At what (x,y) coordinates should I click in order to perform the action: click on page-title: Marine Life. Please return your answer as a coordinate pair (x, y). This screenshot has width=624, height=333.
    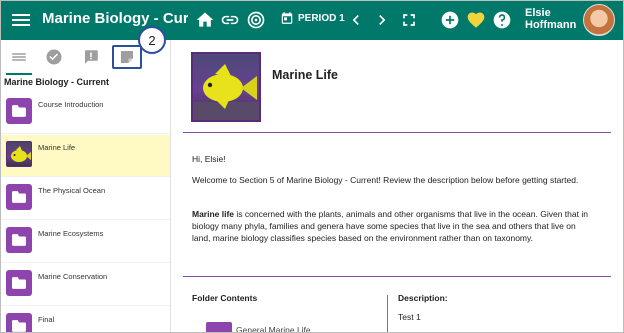
    Looking at the image, I should click on (305, 75).